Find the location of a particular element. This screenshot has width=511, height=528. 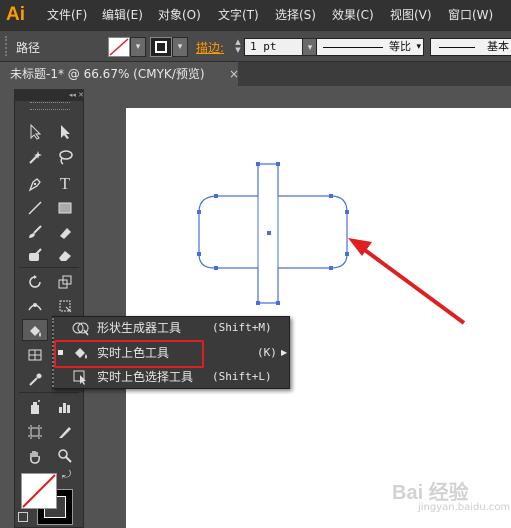

artboard-tool is located at coordinates (35, 432).